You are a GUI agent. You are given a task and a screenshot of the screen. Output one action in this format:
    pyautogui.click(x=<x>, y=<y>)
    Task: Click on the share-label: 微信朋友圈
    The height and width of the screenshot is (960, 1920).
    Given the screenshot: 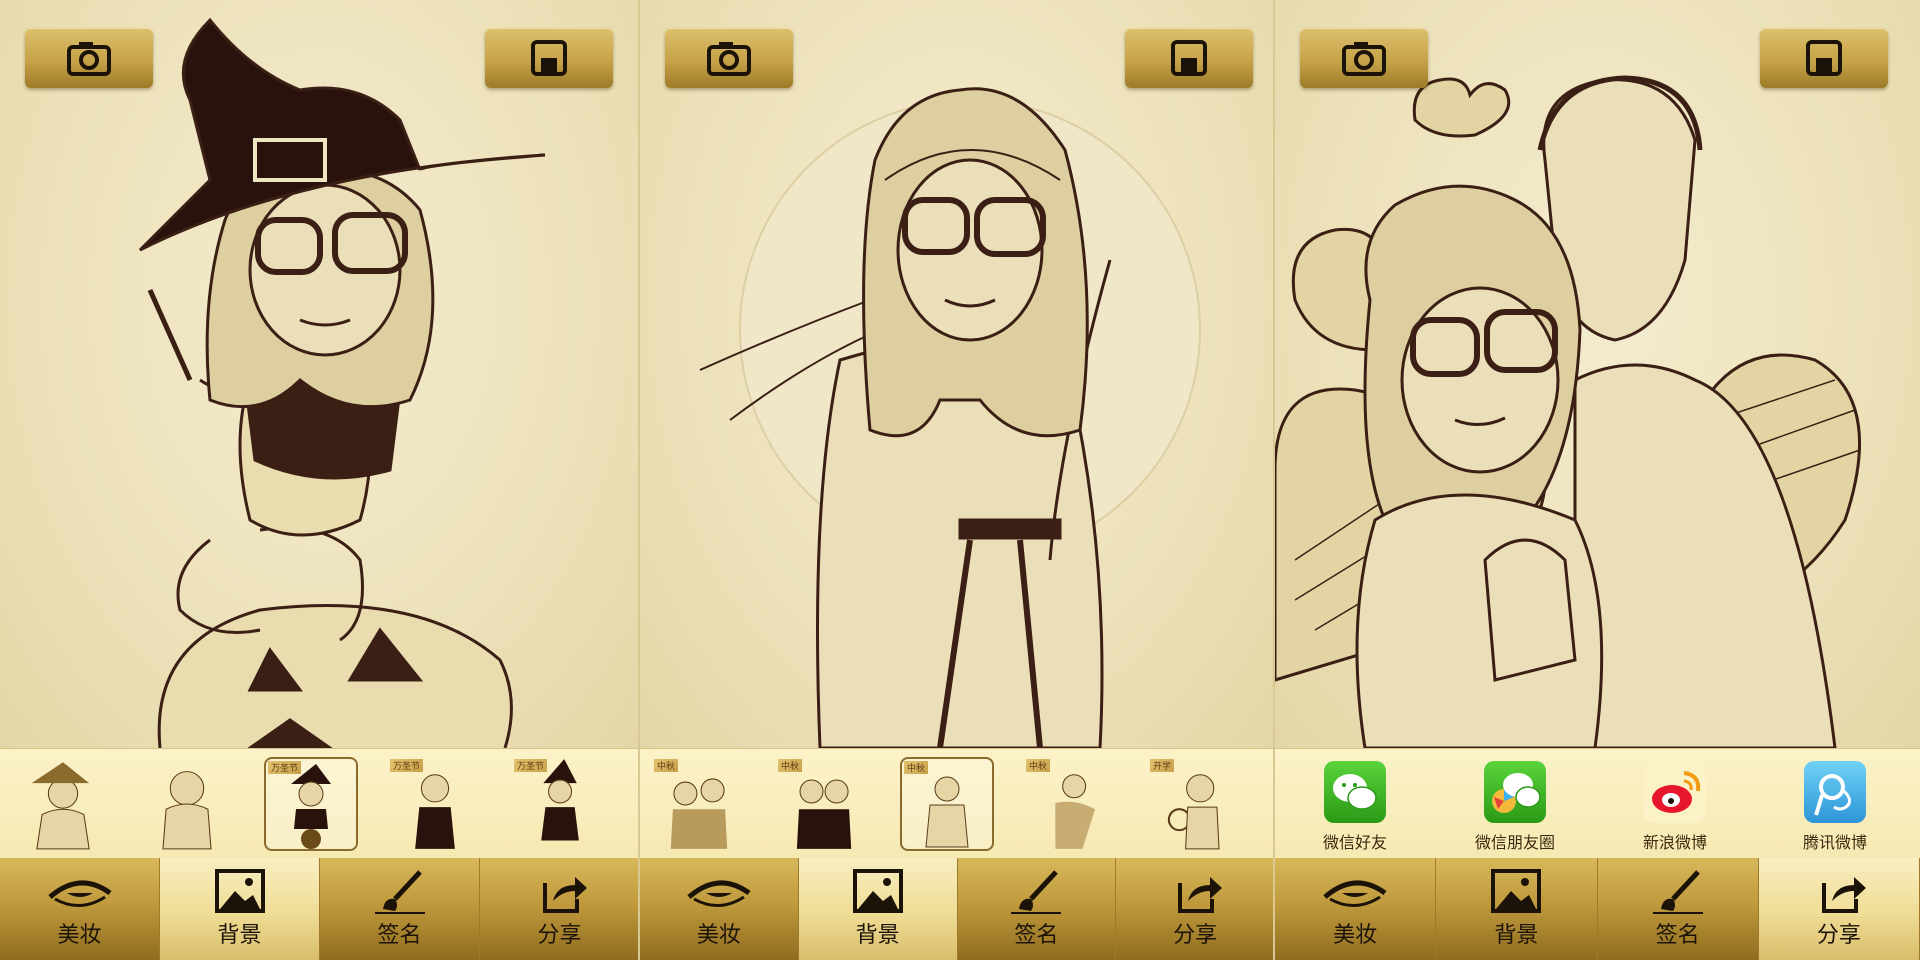 What is the action you would take?
    pyautogui.click(x=1514, y=842)
    